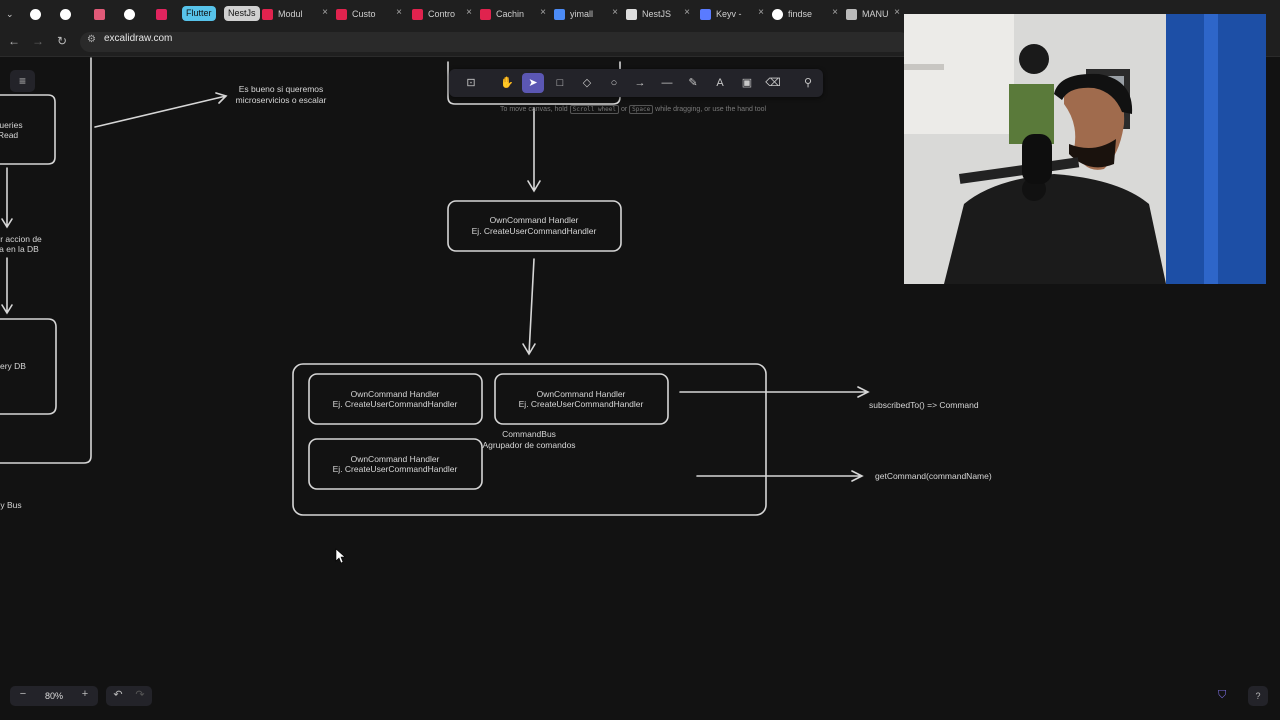  I want to click on left-text-queries: ueries, so click(11, 125).